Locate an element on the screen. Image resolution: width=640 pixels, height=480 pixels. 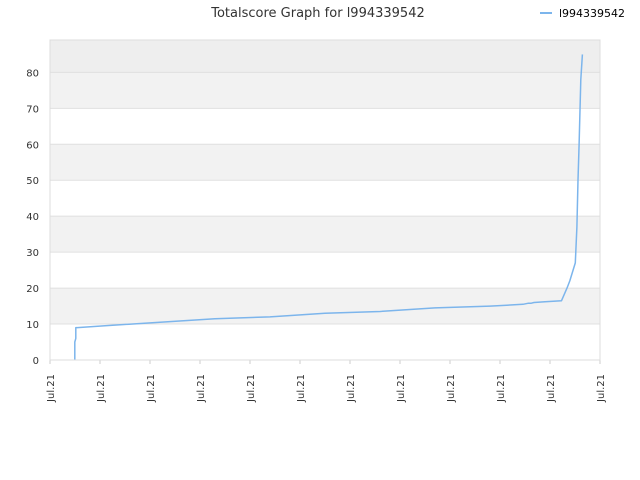
y-tick-label: 60 is located at coordinates (32, 145).